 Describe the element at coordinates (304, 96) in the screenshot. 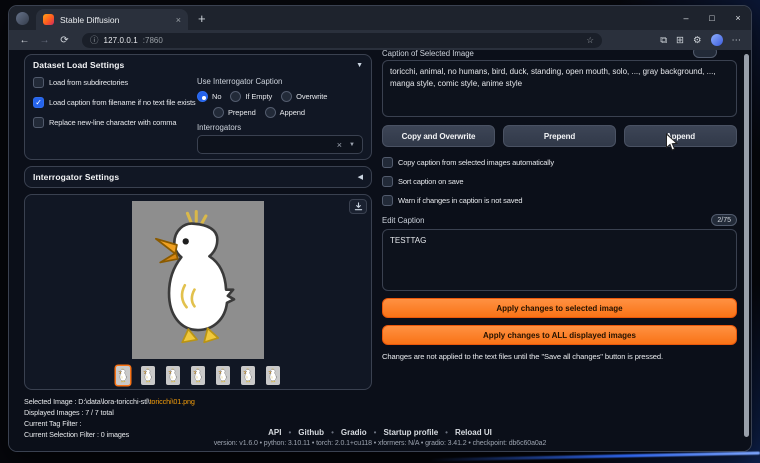

I see `radio-overwrite: Overwrite` at that location.